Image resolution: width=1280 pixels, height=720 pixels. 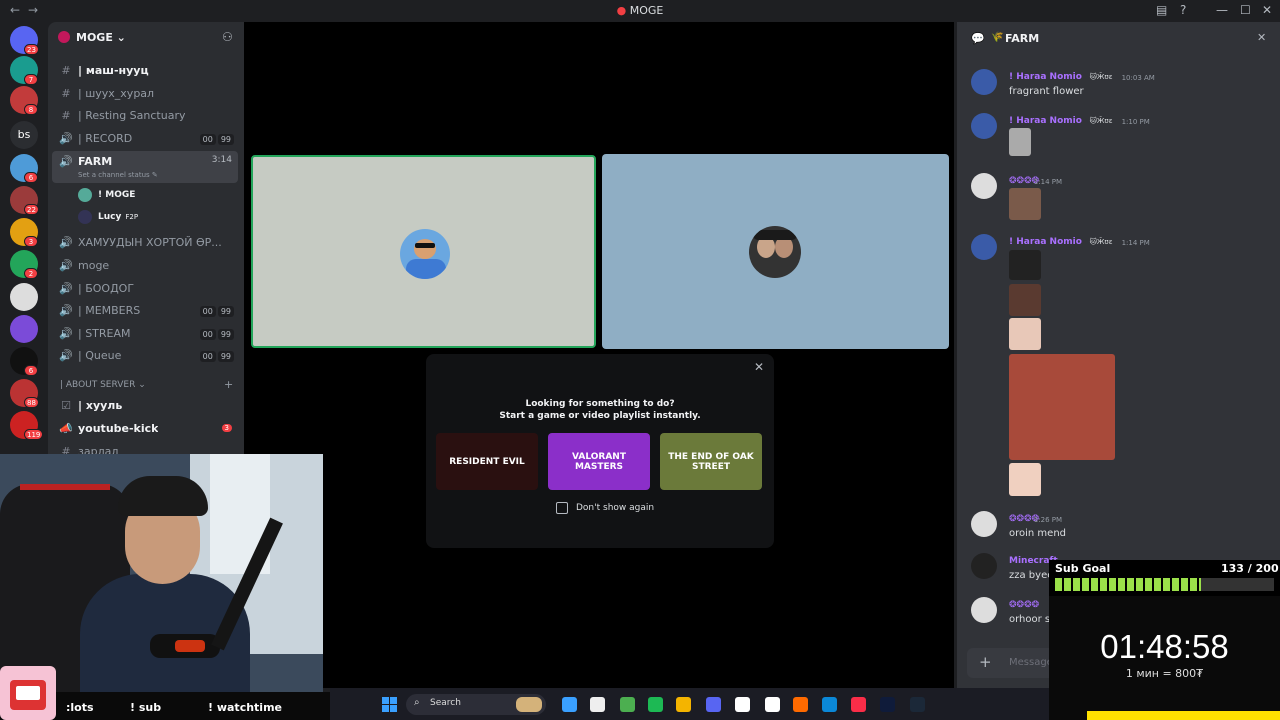 What do you see at coordinates (529, 704) in the screenshot?
I see `search-highlight-icon` at bounding box center [529, 704].